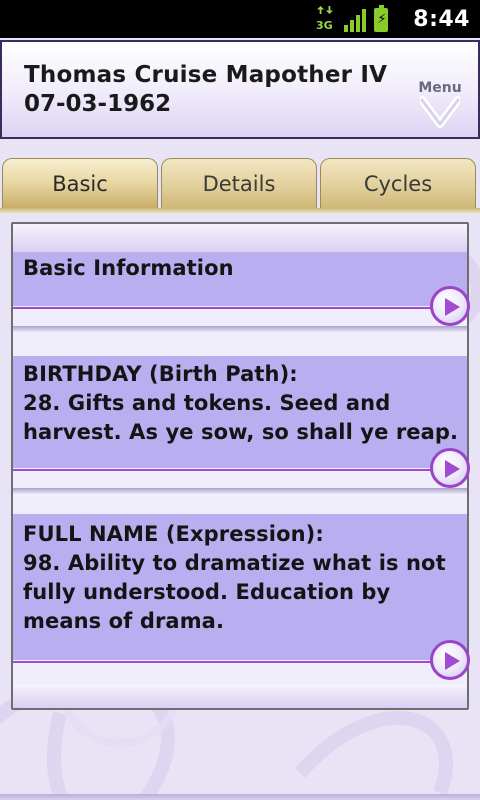 The image size is (480, 800). Describe the element at coordinates (324, 25) in the screenshot. I see `network-type: 3G` at that location.